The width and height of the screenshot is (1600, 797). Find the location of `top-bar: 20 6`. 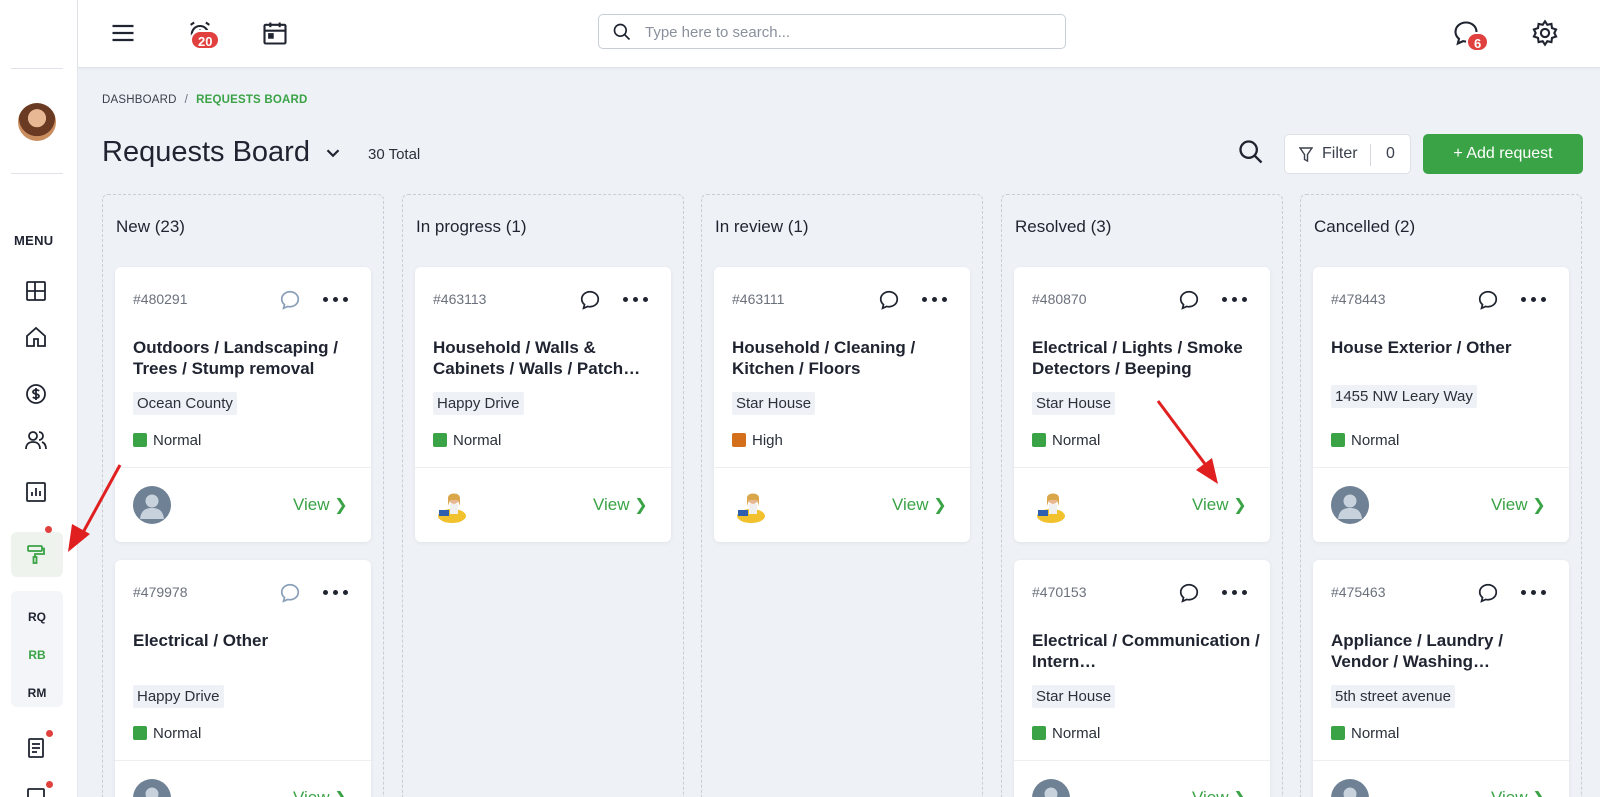

top-bar: 20 6 is located at coordinates (839, 34).